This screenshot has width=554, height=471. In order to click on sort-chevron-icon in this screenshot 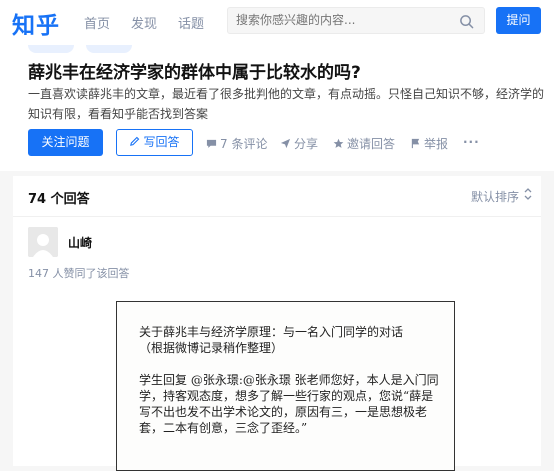, I will do `click(528, 194)`.